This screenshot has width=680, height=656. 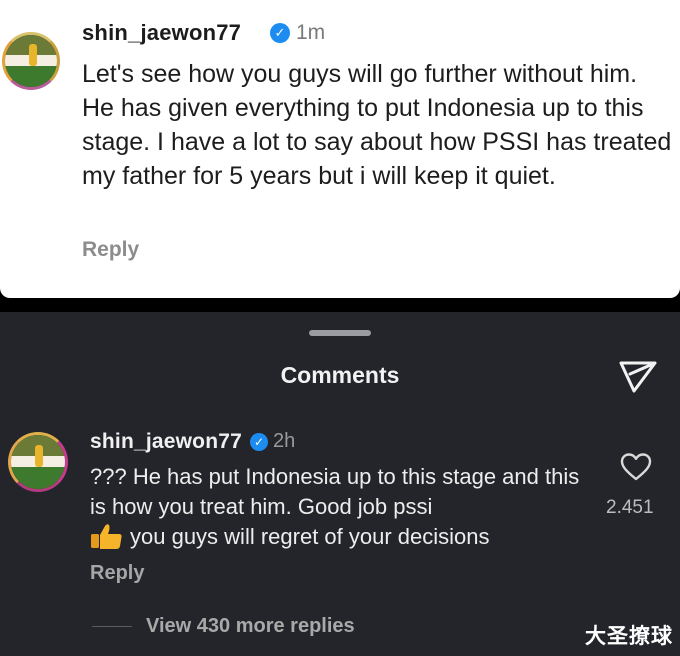 What do you see at coordinates (311, 32) in the screenshot?
I see `comment-timestamp: 1m` at bounding box center [311, 32].